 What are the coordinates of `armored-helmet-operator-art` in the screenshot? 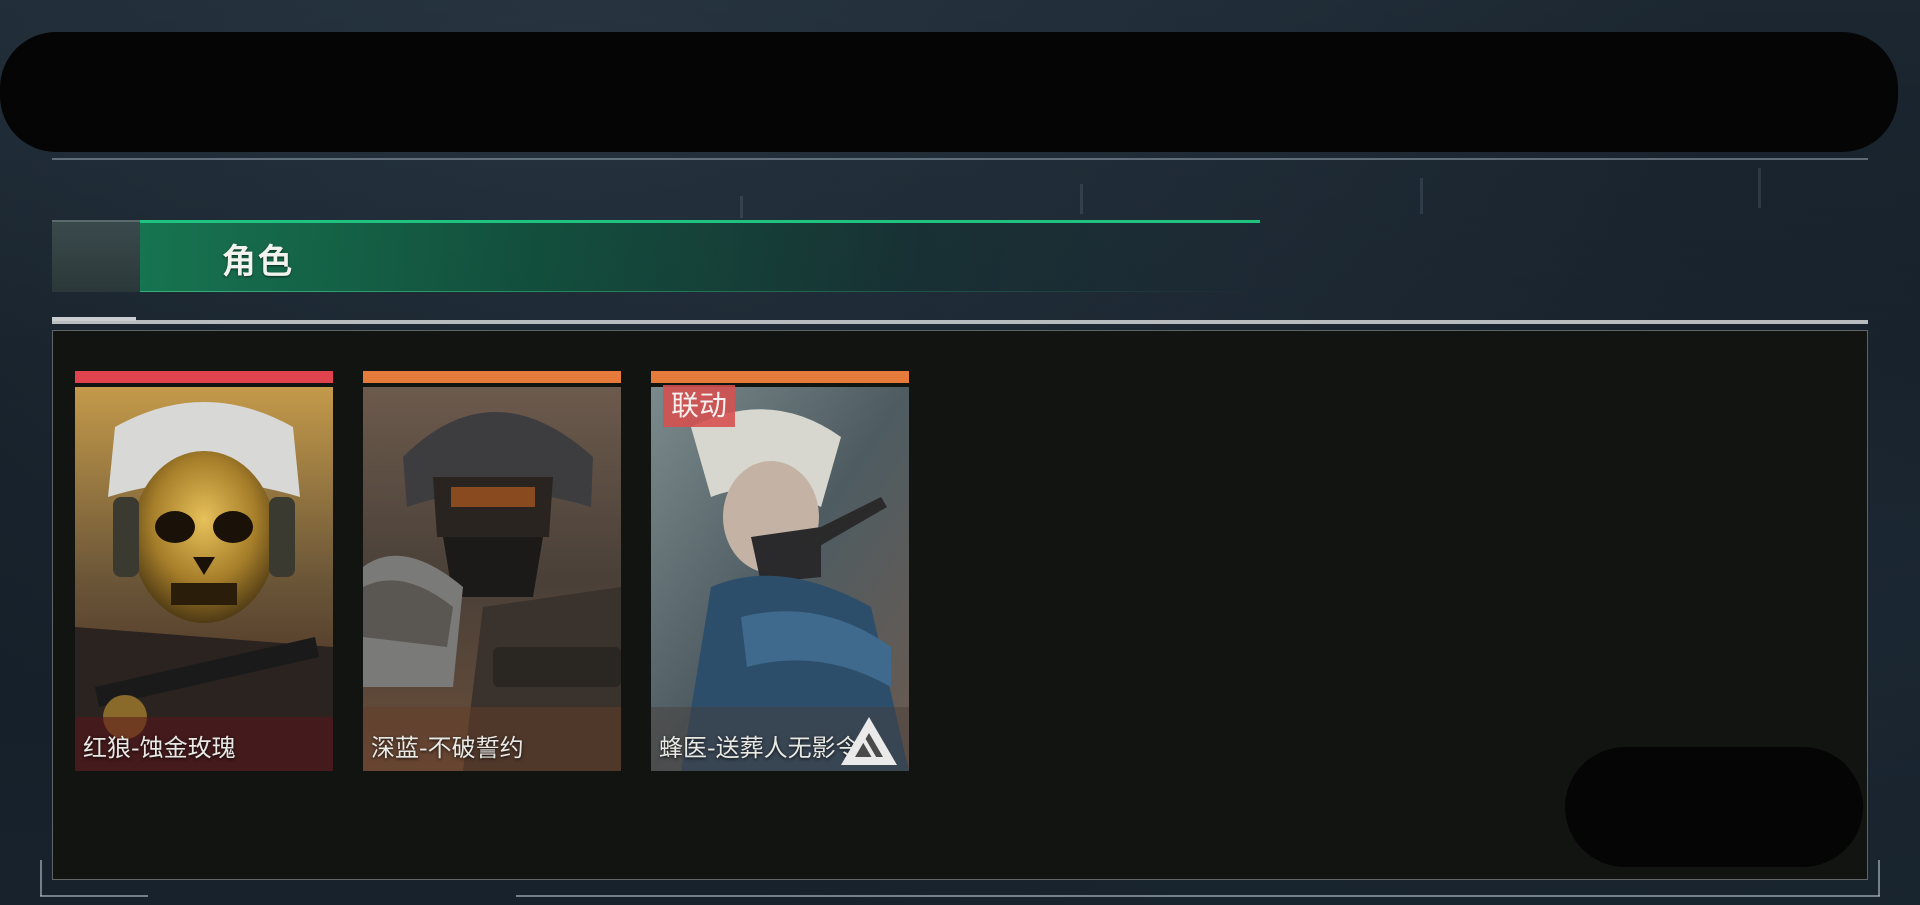 It's located at (492, 579).